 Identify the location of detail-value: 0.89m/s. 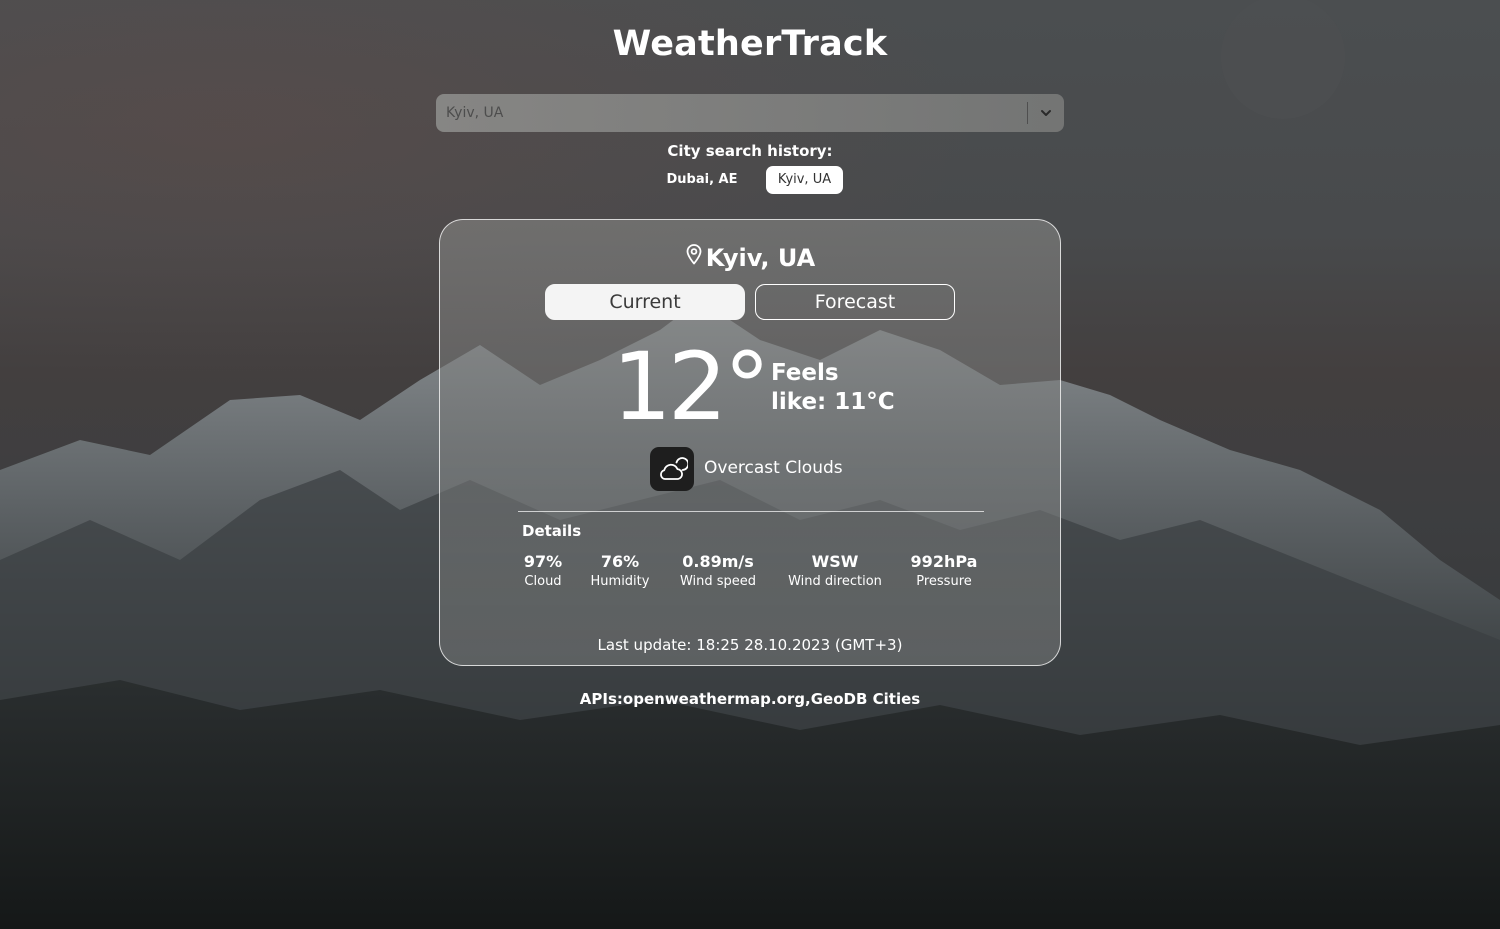
(718, 561).